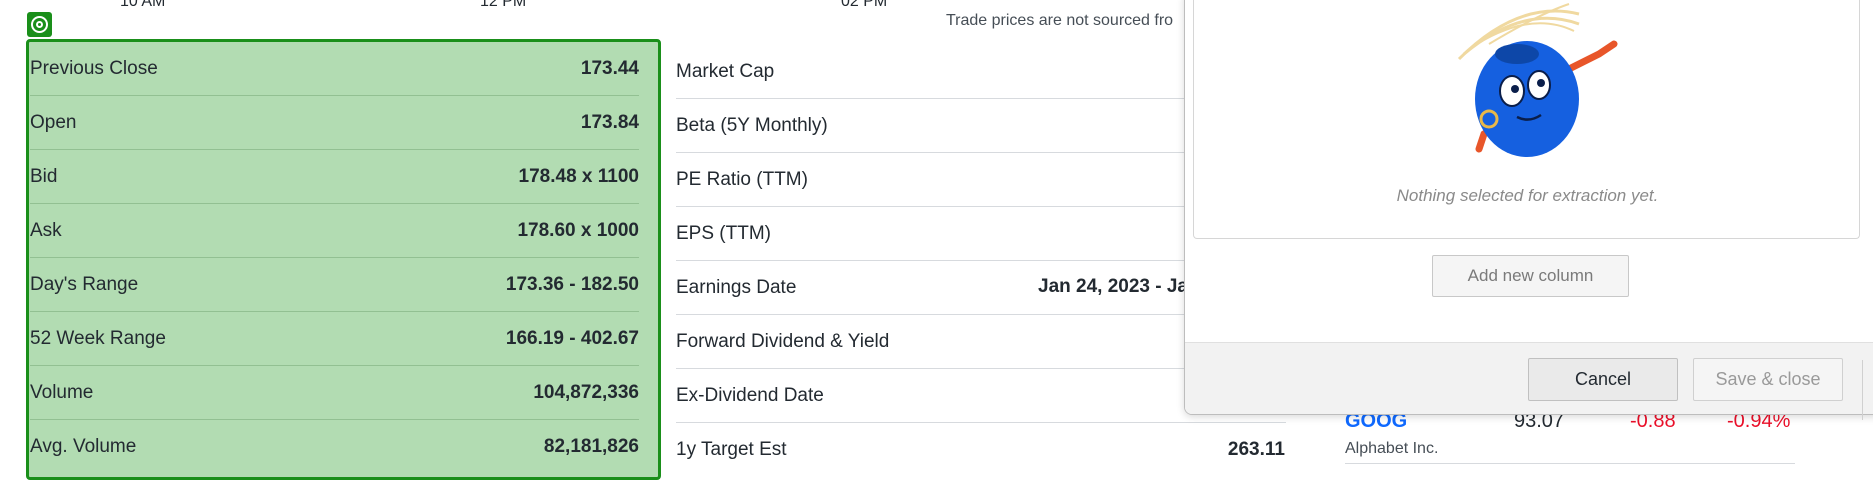  What do you see at coordinates (46, 230) in the screenshot?
I see `summary-label: Ask` at bounding box center [46, 230].